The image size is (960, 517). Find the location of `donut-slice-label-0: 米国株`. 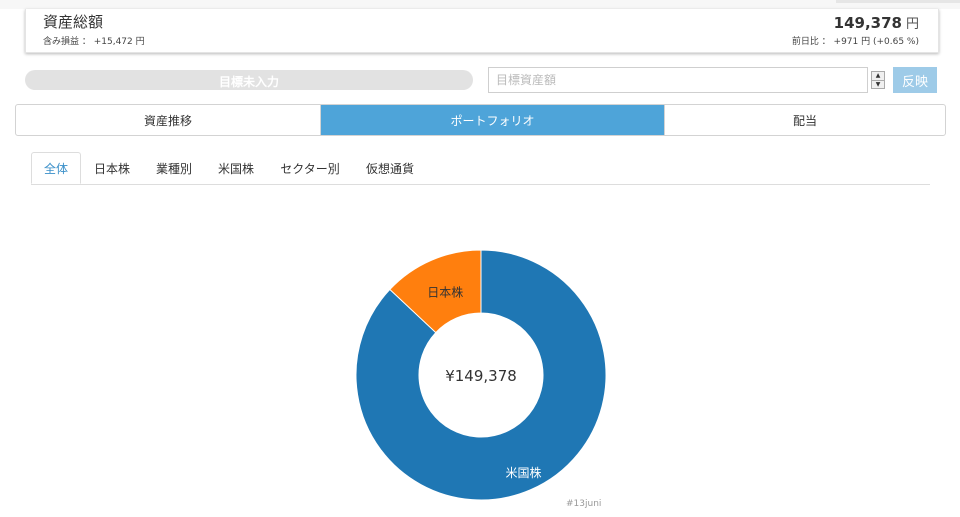

donut-slice-label-0: 米国株 is located at coordinates (523, 472).